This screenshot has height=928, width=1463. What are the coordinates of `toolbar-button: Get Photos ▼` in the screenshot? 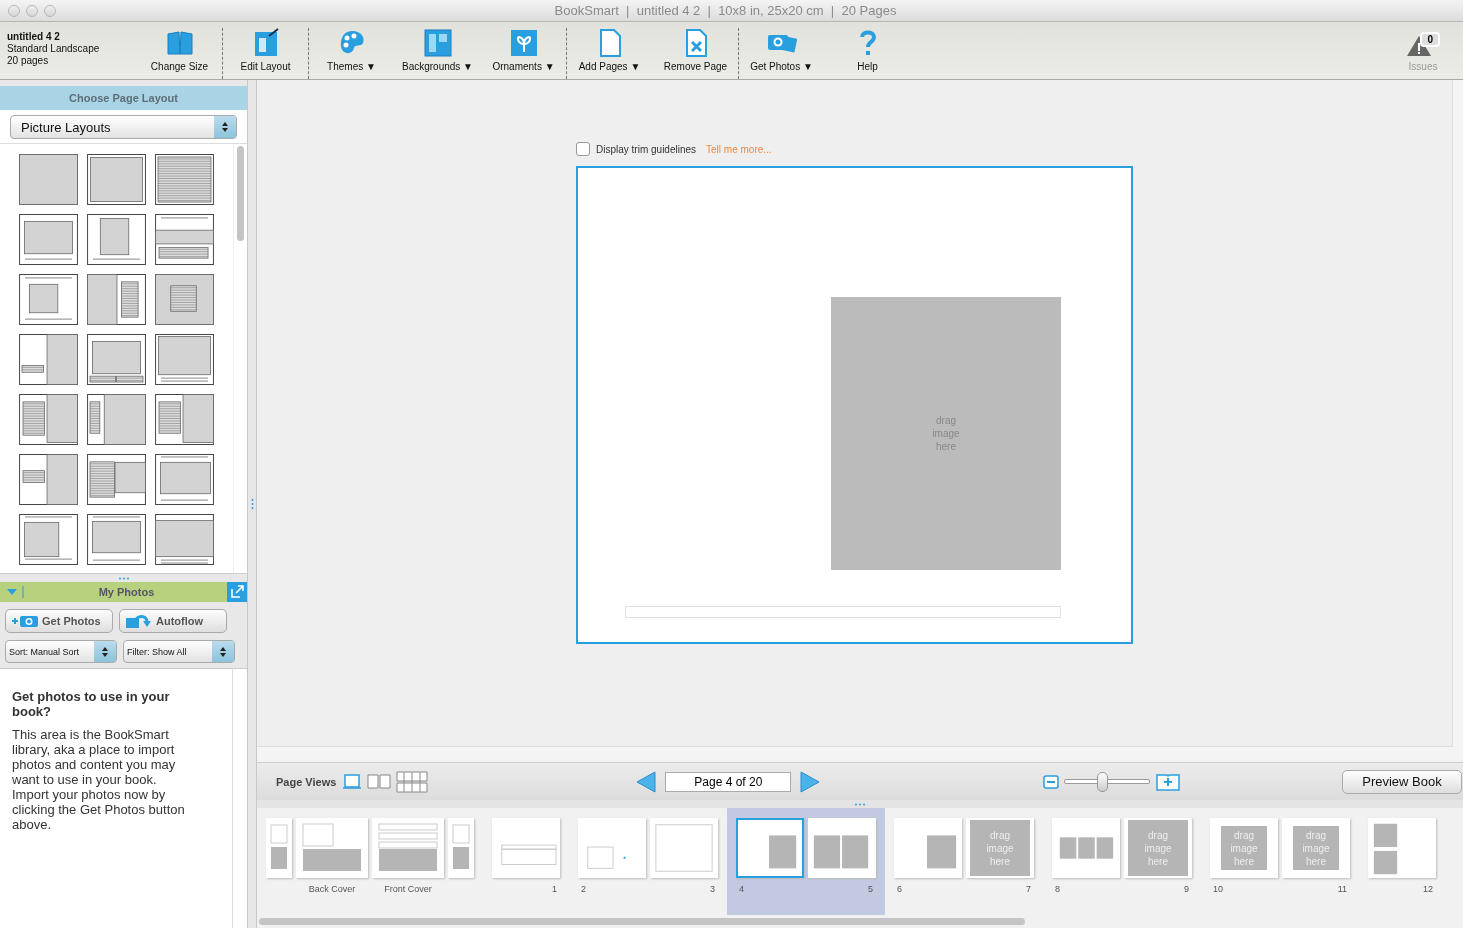 It's located at (781, 53).